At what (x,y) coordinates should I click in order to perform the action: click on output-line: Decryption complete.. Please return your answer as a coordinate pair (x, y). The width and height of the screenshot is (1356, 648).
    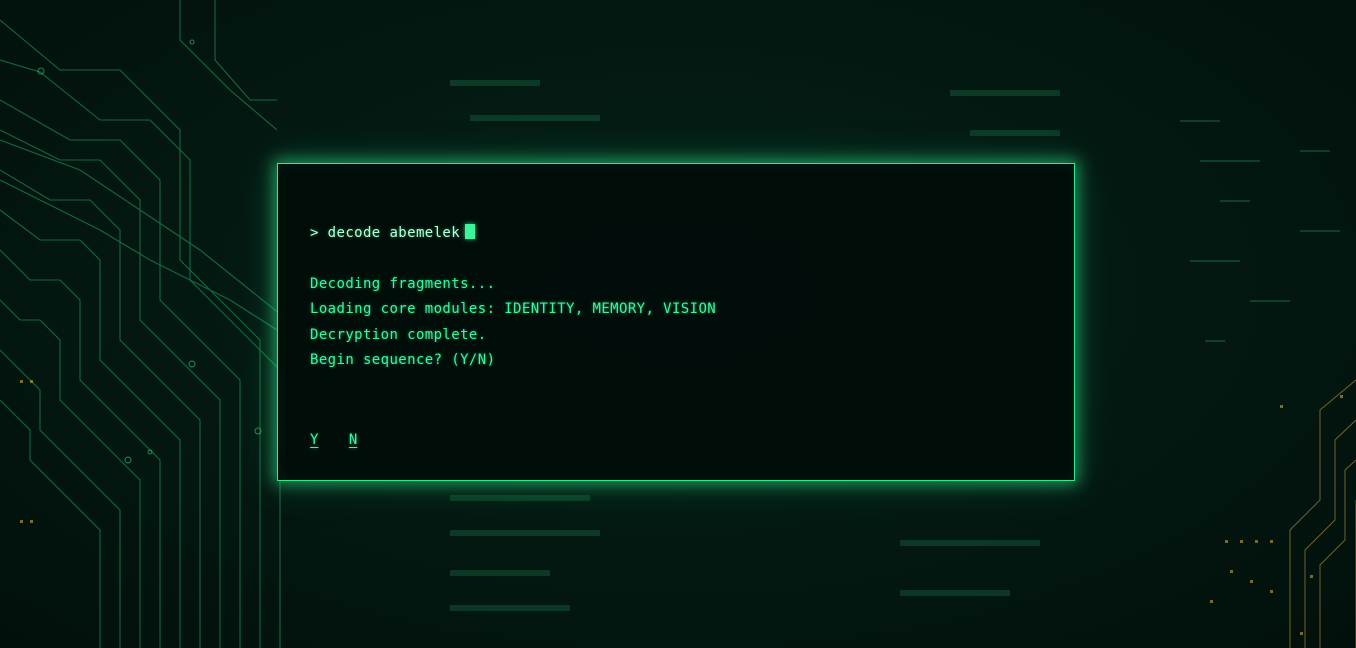
    Looking at the image, I should click on (398, 335).